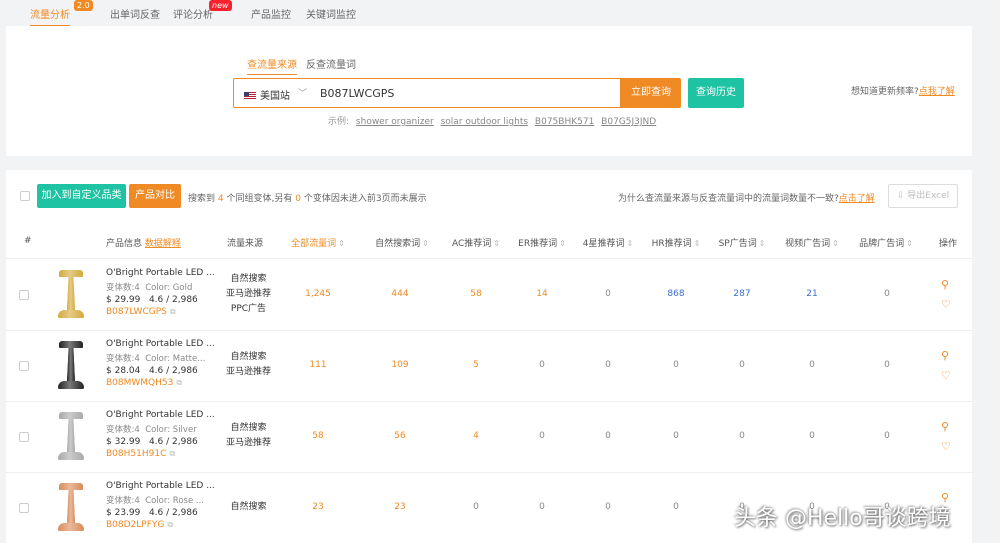 This screenshot has height=543, width=1000. What do you see at coordinates (123, 513) in the screenshot?
I see `price: $ 23.99` at bounding box center [123, 513].